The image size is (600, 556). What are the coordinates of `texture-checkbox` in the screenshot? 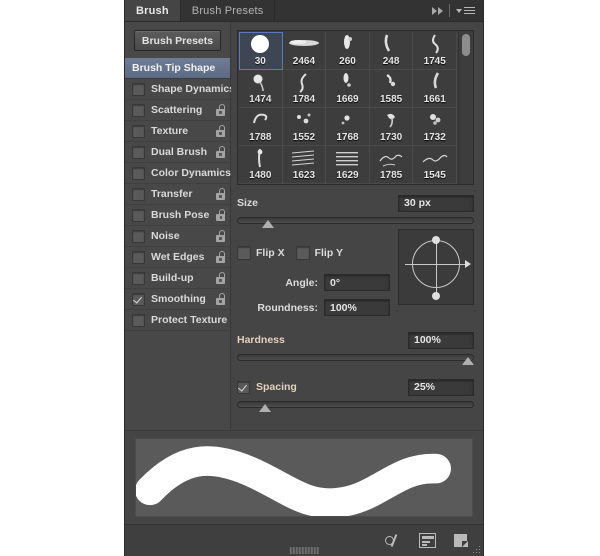 It's located at (138, 131).